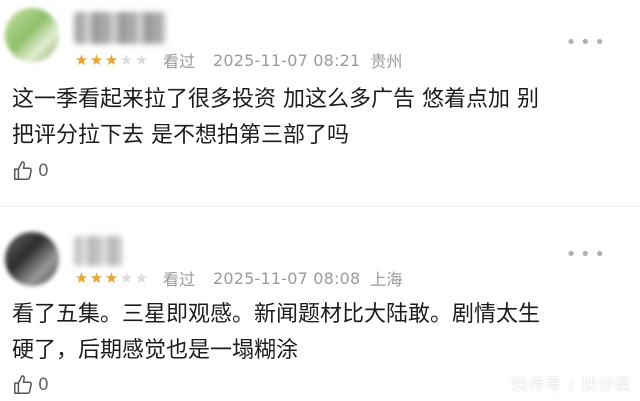 This screenshot has width=640, height=401. Describe the element at coordinates (320, 206) in the screenshot. I see `divider` at that location.